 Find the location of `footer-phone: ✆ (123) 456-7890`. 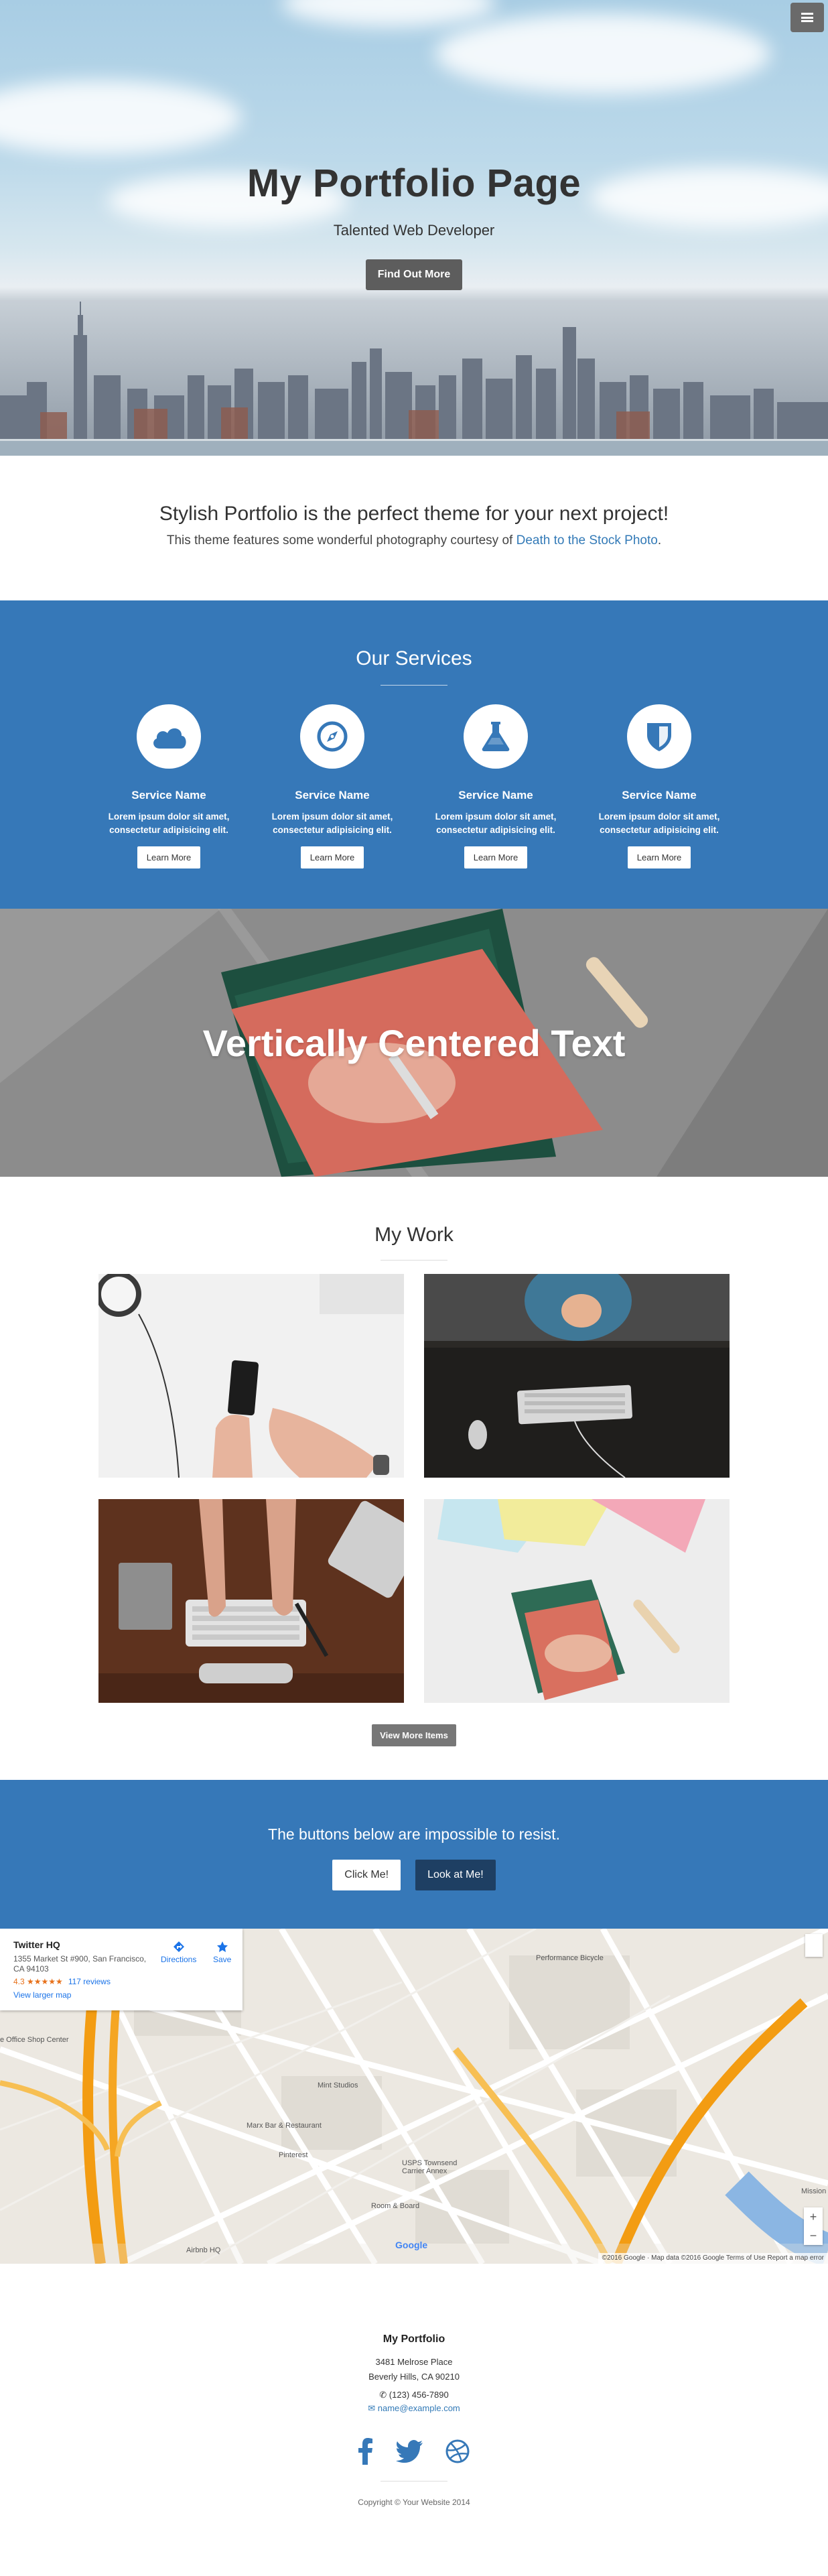

footer-phone: ✆ (123) 456-7890 is located at coordinates (414, 2395).